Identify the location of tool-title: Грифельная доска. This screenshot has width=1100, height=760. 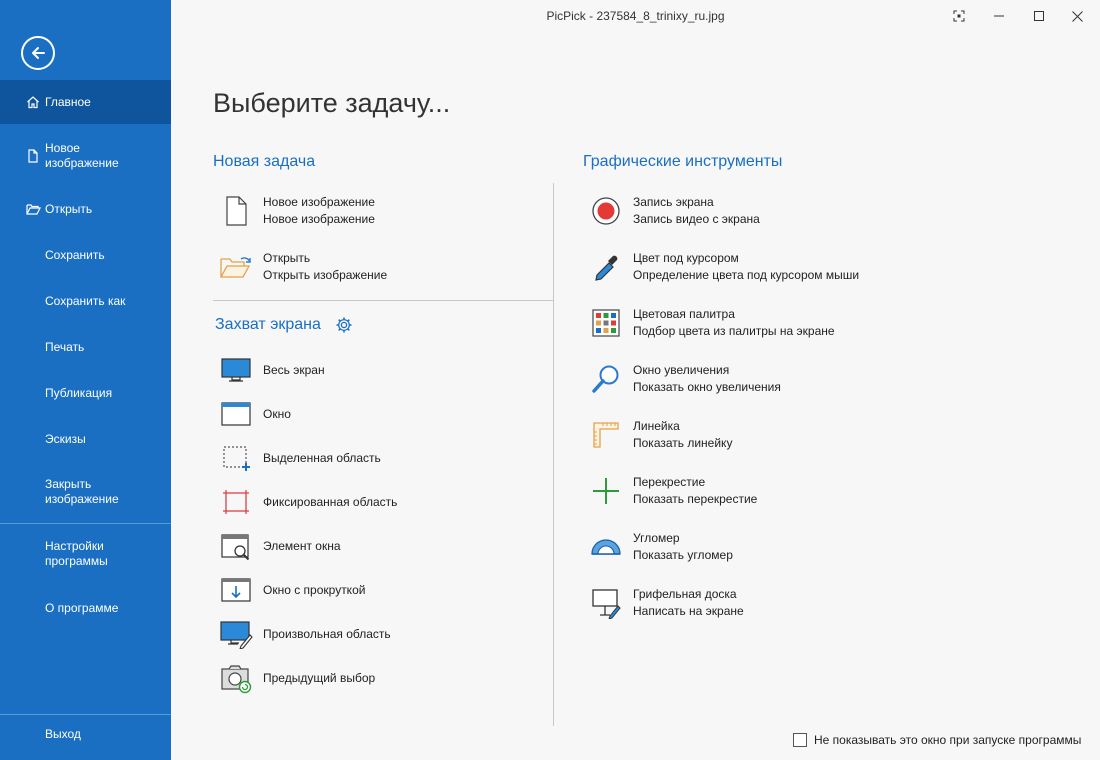
(685, 594).